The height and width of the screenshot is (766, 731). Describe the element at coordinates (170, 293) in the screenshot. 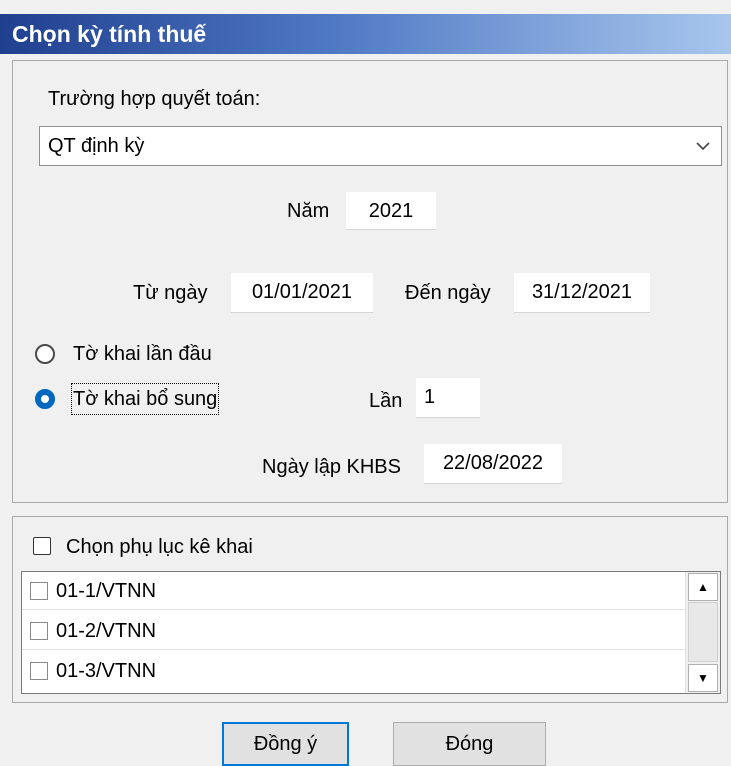

I see `from-date-label: Từ ngày` at that location.